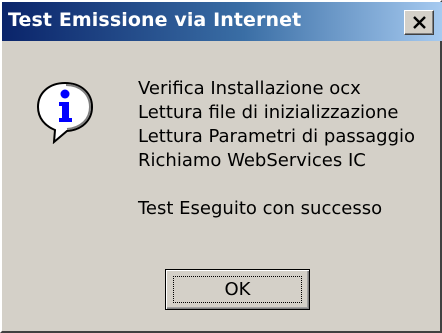  I want to click on result-message: Test Eseguito con successo, so click(260, 208).